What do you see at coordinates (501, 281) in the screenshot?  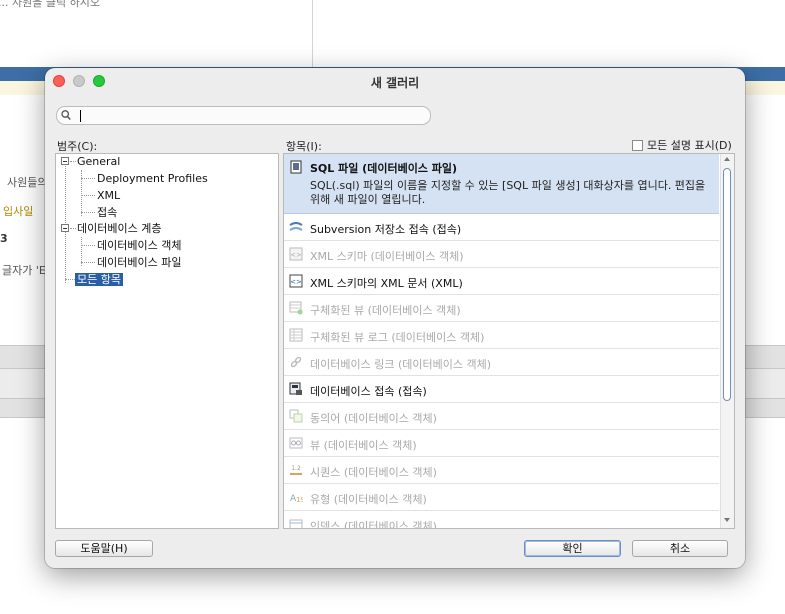 I see `item-xml-document: <> XML 스키마의 XML 문서 (XML)` at bounding box center [501, 281].